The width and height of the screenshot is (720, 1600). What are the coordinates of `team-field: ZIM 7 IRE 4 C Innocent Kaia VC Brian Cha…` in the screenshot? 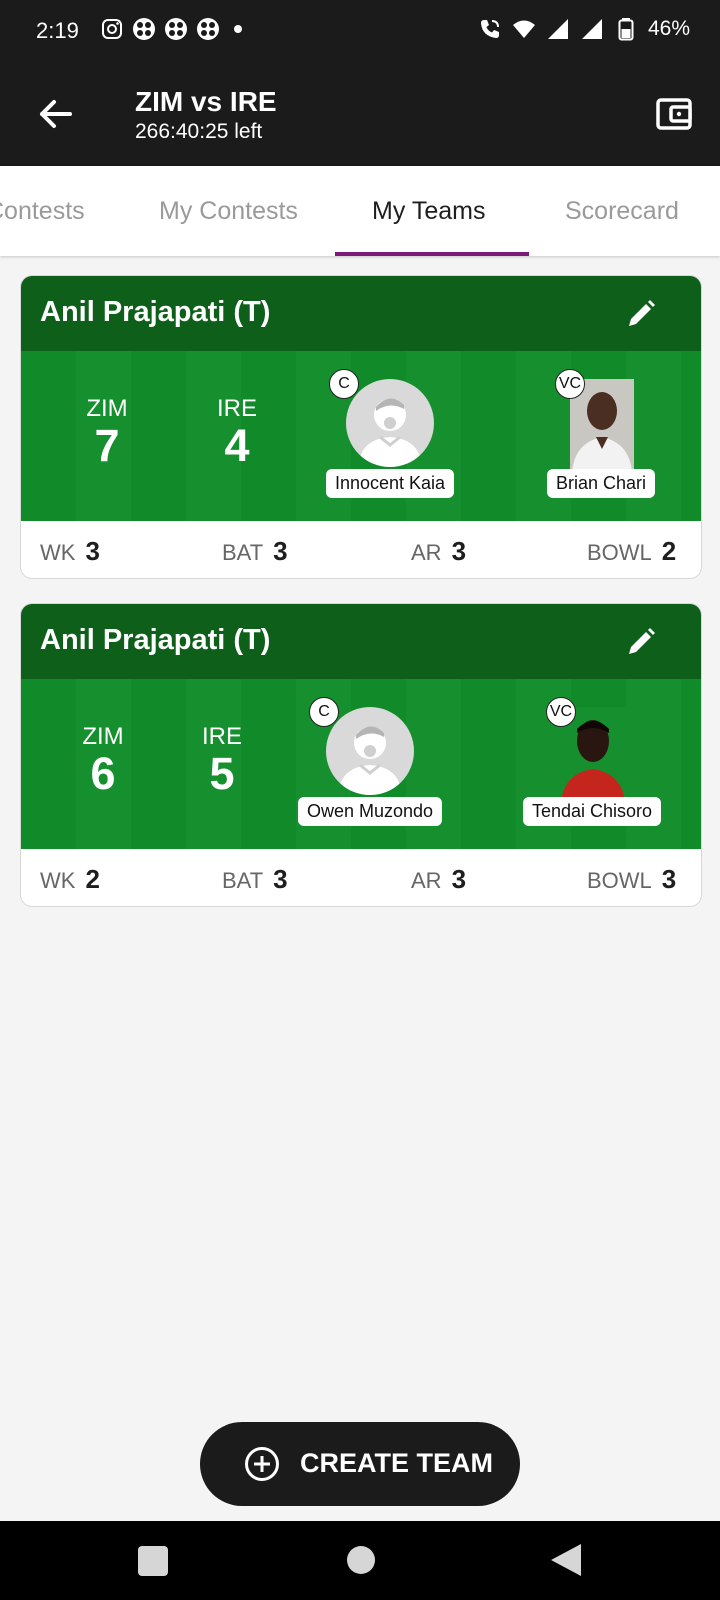 It's located at (361, 436).